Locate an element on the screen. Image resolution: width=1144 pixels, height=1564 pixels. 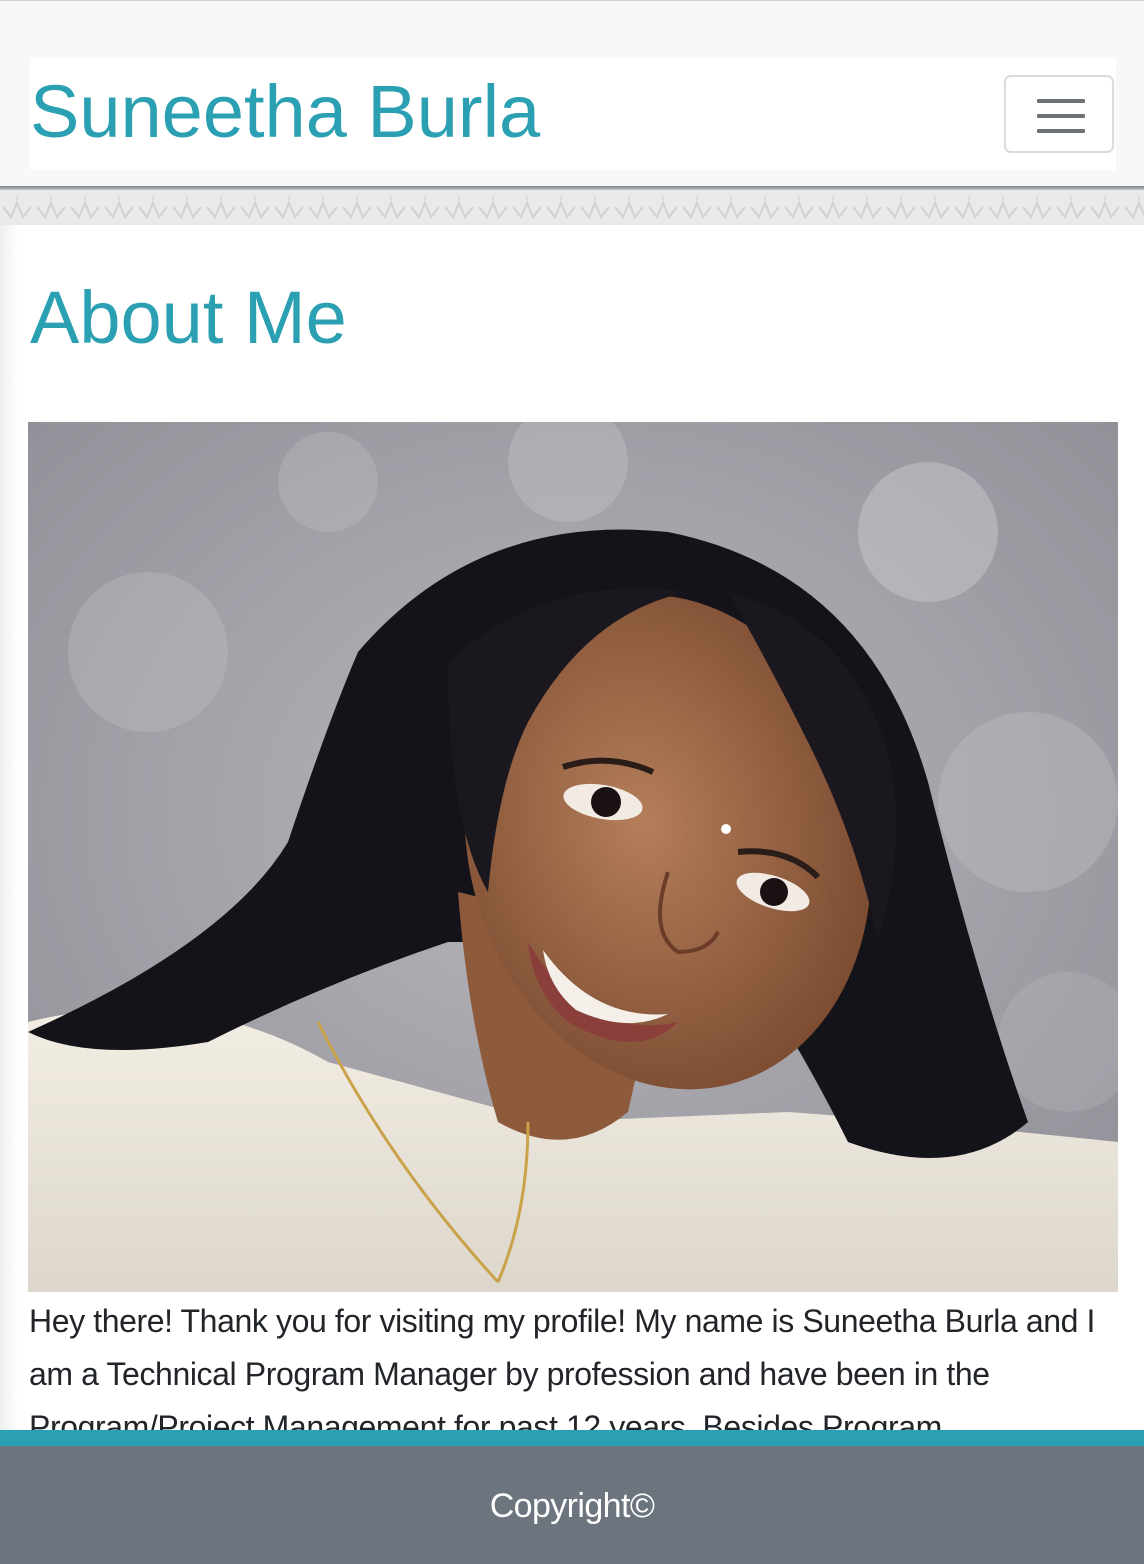
brand-link: Suneetha Burla is located at coordinates (285, 112).